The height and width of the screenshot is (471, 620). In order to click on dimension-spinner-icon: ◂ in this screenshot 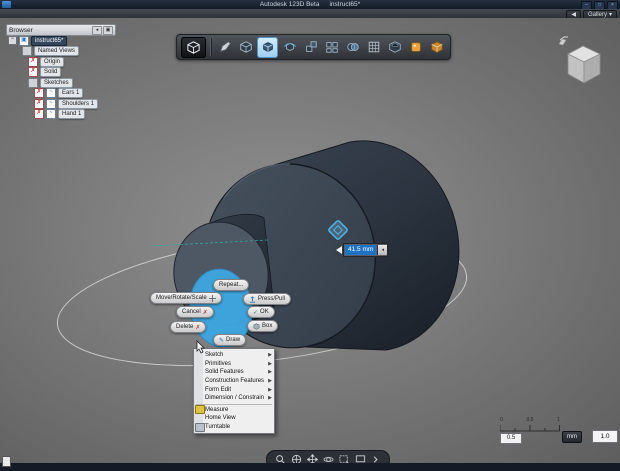, I will do `click(382, 250)`.